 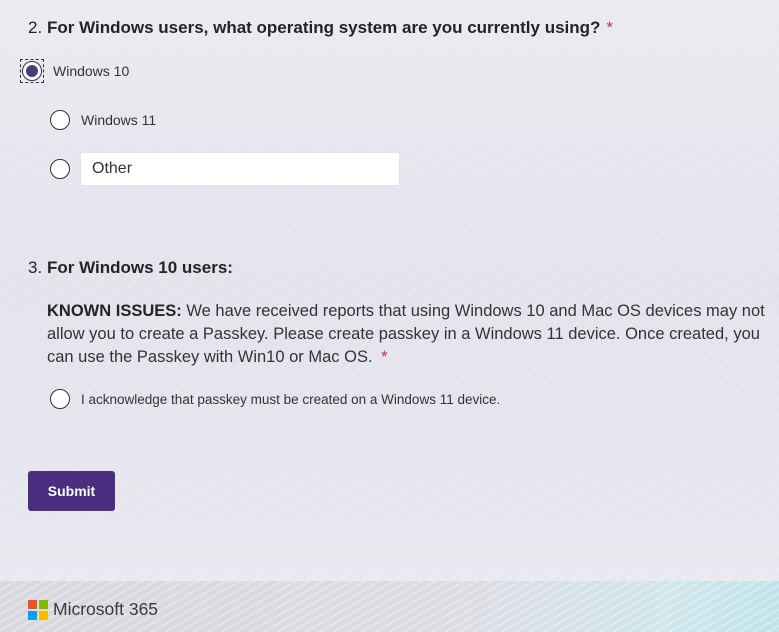 I want to click on logo-square-green, so click(x=43, y=604).